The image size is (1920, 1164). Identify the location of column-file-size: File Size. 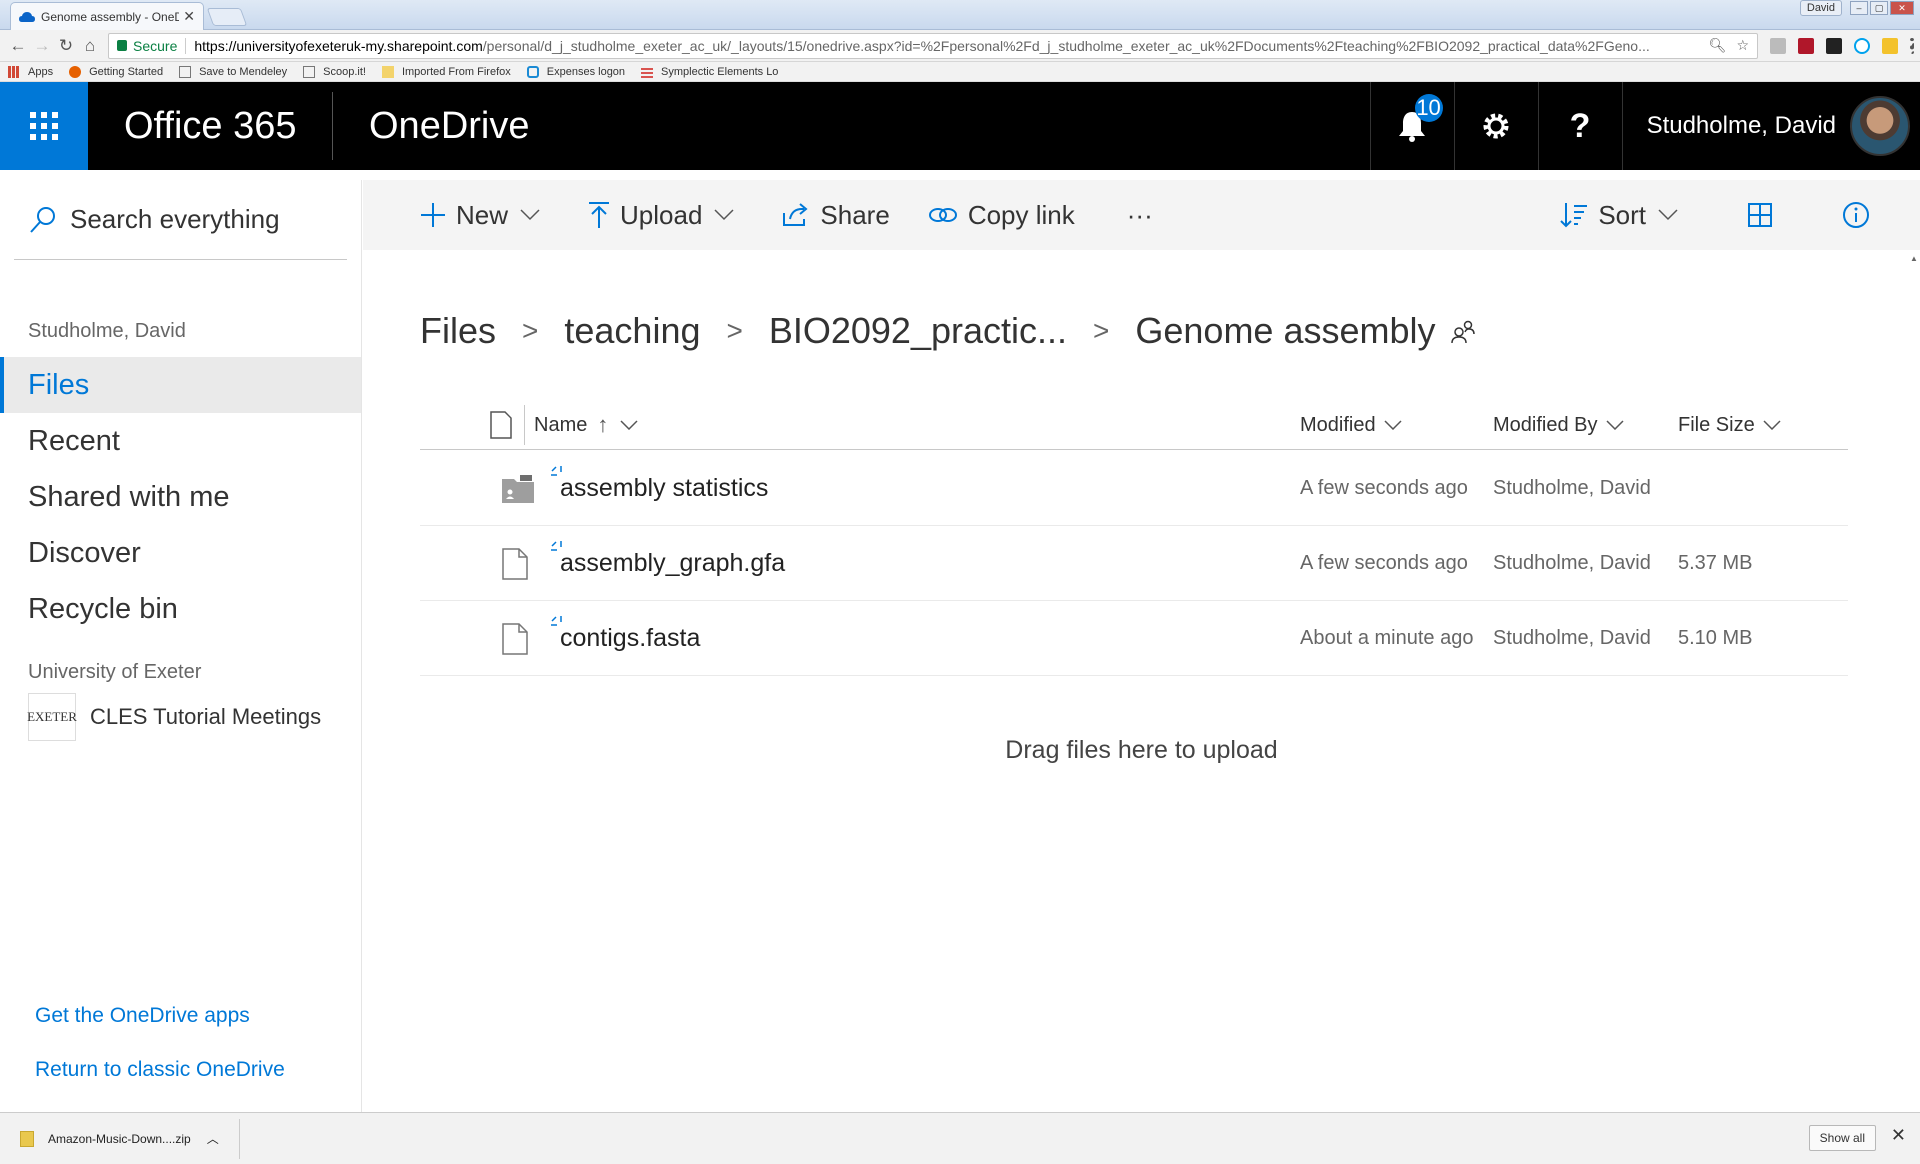
(1729, 425).